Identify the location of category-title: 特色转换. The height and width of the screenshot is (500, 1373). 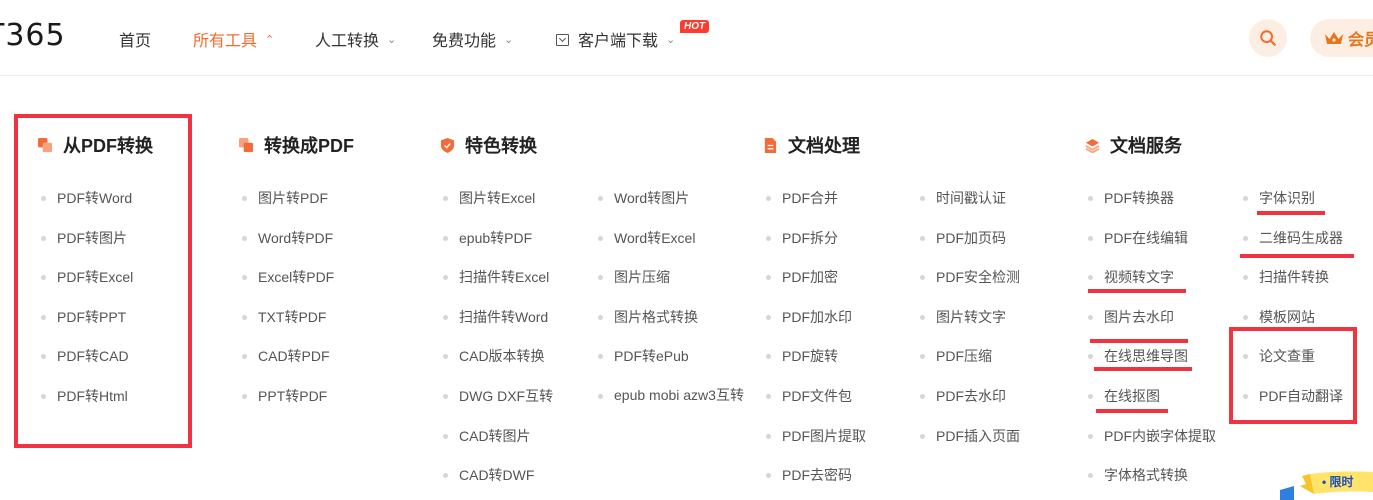
(501, 146).